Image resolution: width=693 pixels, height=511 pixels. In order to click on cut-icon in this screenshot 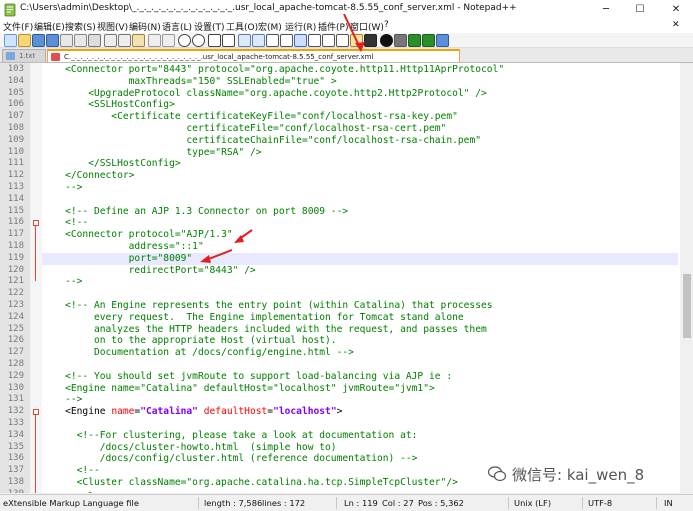, I will do `click(110, 40)`.